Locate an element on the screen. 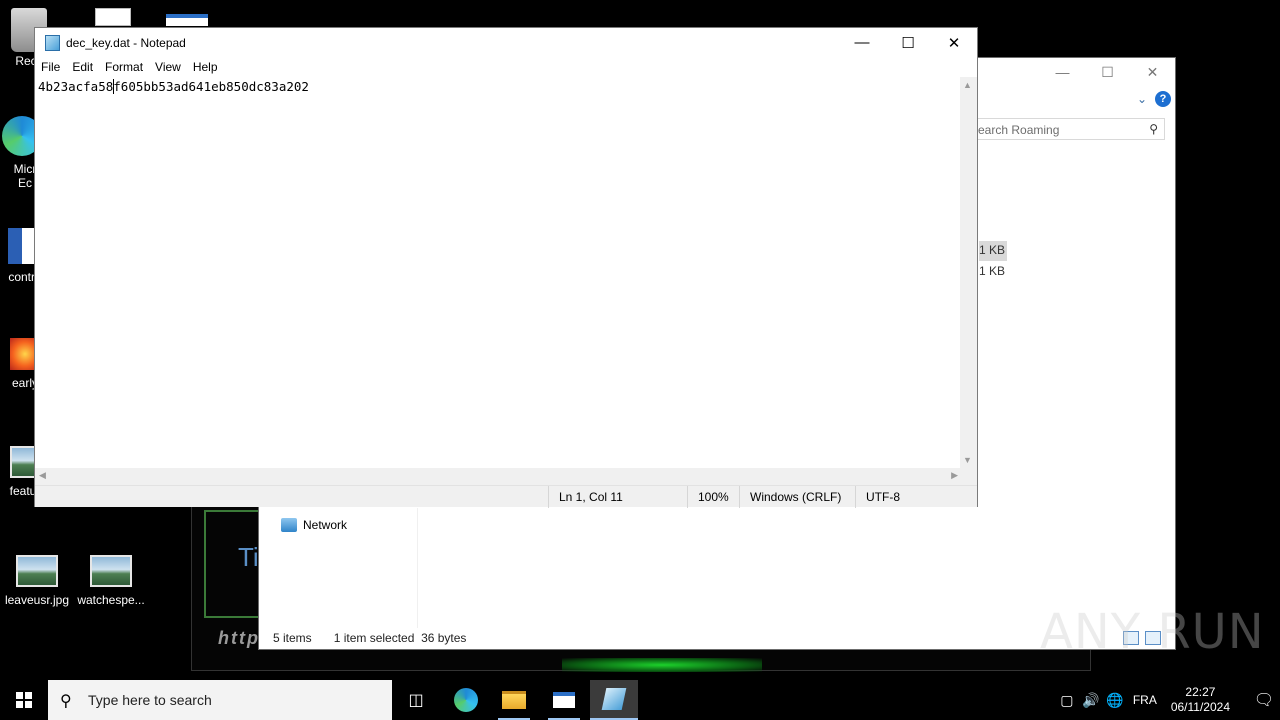  folder-icon is located at coordinates (514, 700).